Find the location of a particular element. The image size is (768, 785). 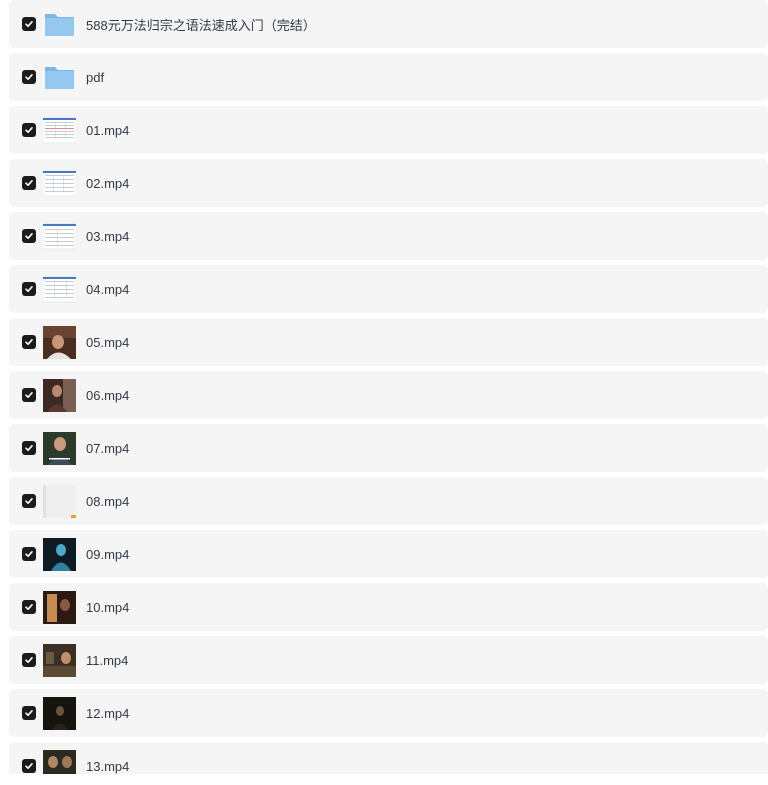

list-item: 04.mp4 is located at coordinates (388, 289).